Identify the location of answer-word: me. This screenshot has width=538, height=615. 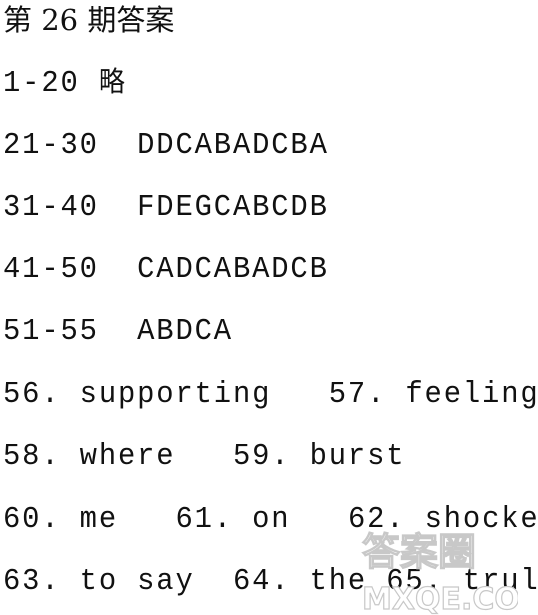
(98, 519).